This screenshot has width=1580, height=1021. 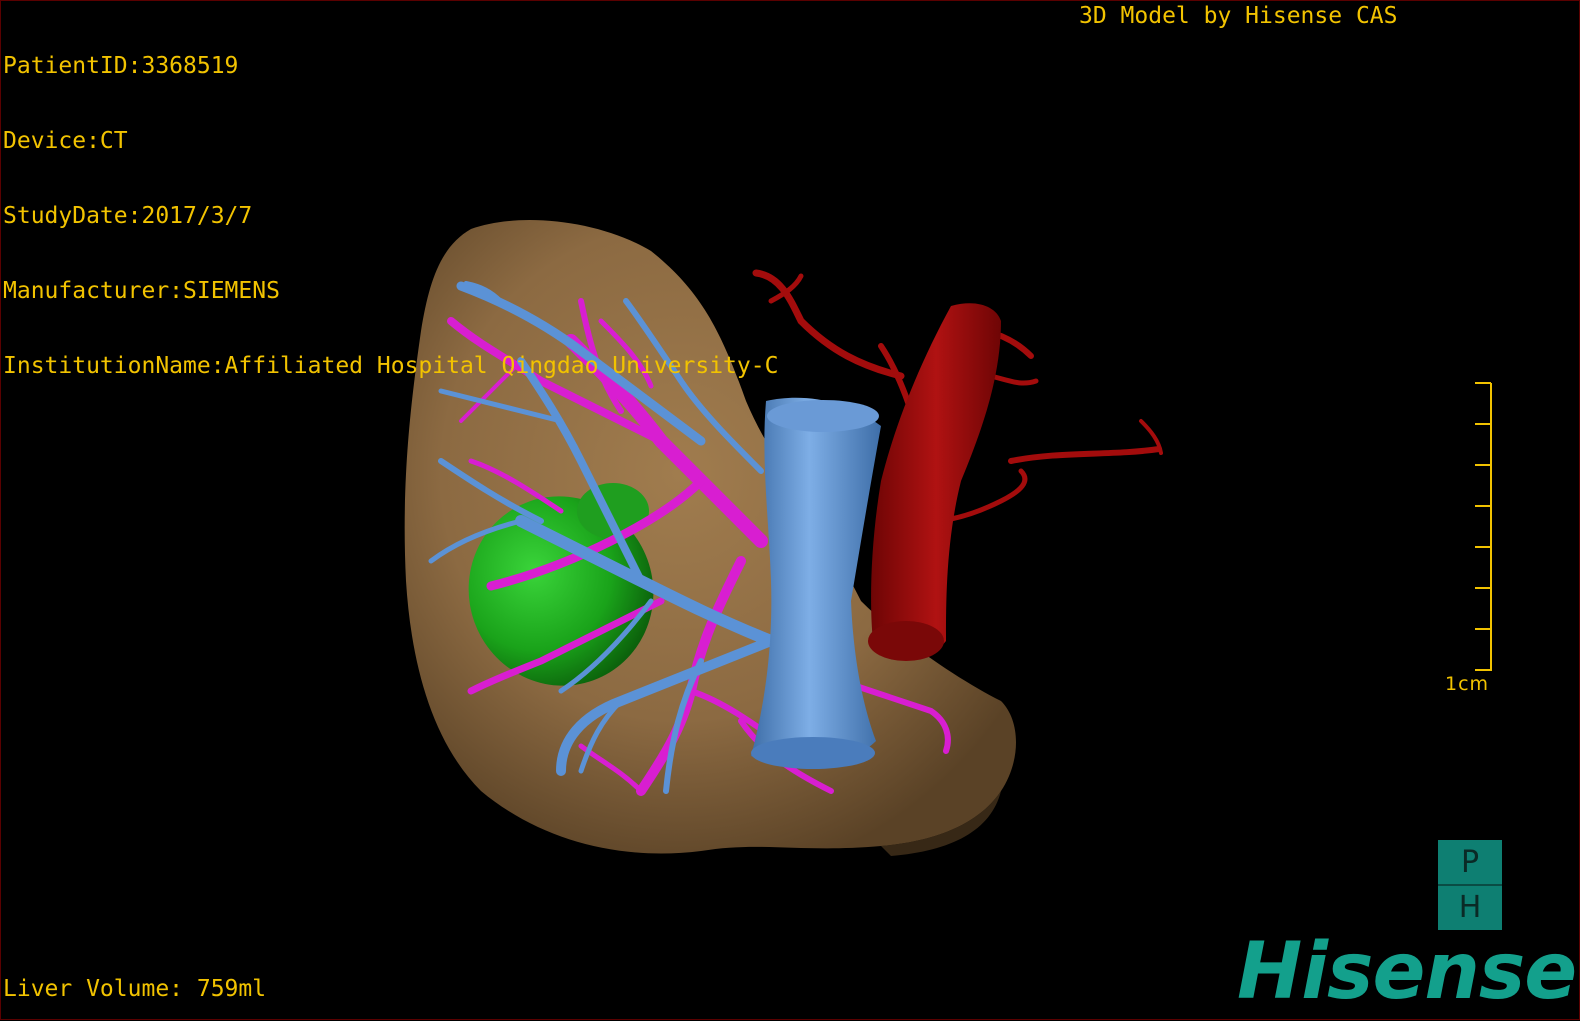 I want to click on ivc-bottom-opening, so click(x=813, y=753).